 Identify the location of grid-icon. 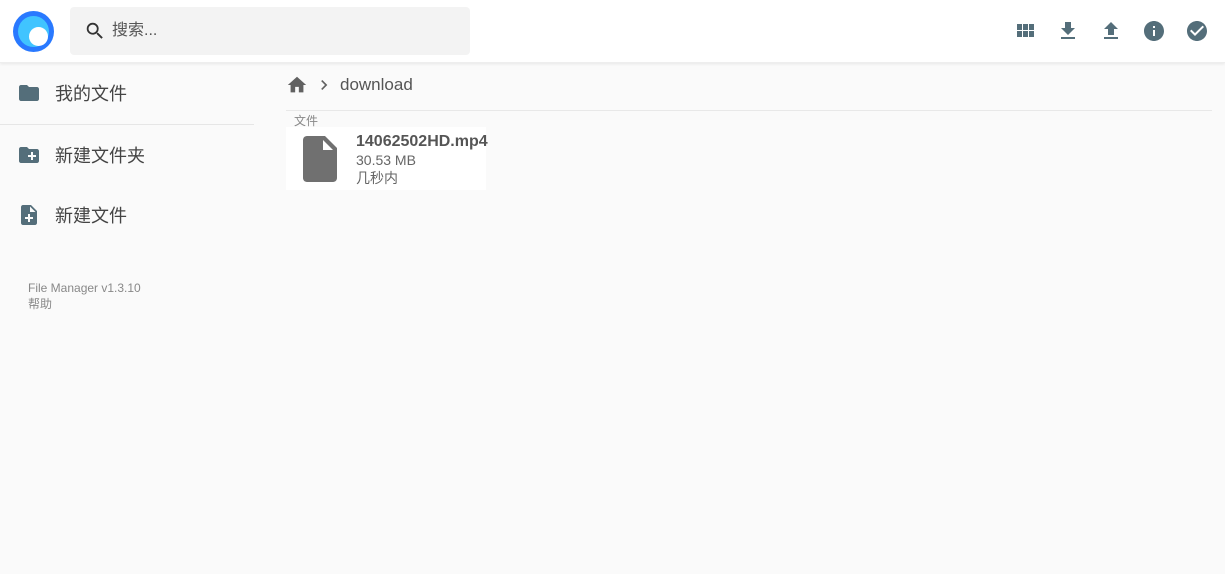
(1025, 30).